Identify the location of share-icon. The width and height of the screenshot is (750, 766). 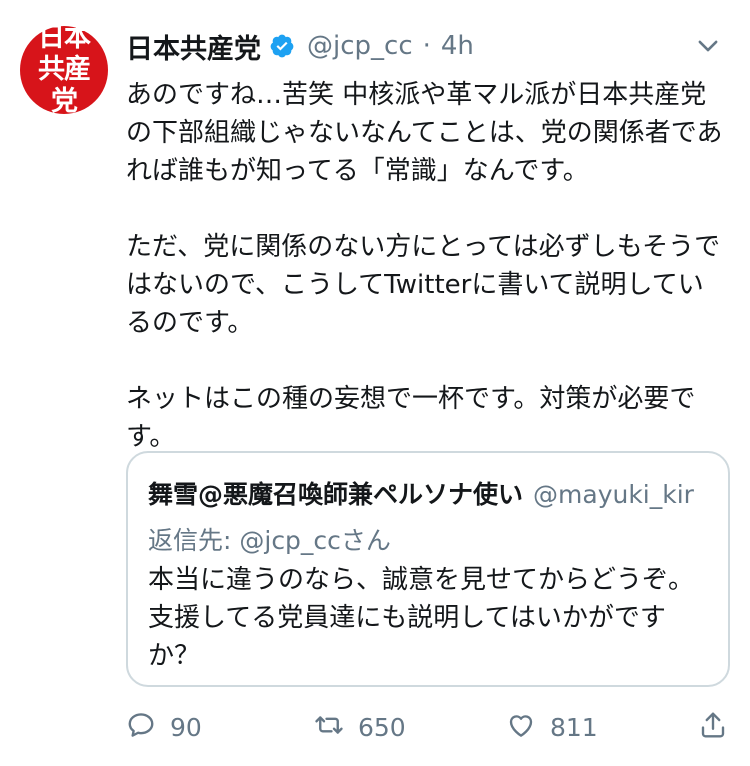
(713, 727).